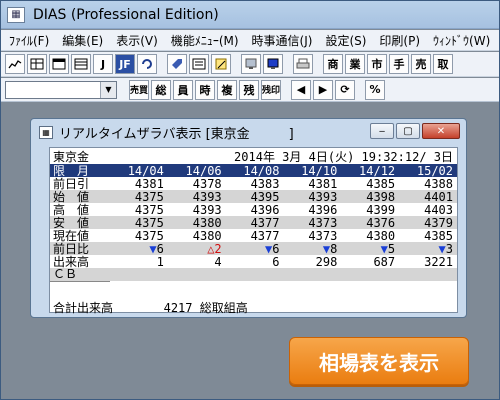 Image resolution: width=500 pixels, height=400 pixels. I want to click on menu-window: ｳｨﾝﾄﾞｳ(W), so click(461, 40).